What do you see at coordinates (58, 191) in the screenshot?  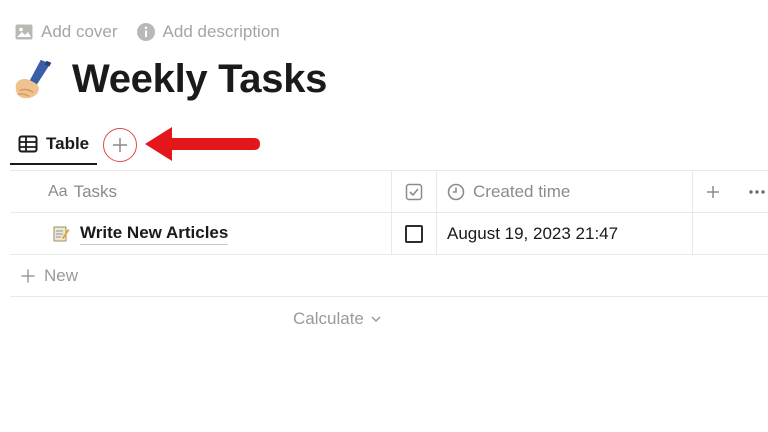 I see `text-property-icon: Aa` at bounding box center [58, 191].